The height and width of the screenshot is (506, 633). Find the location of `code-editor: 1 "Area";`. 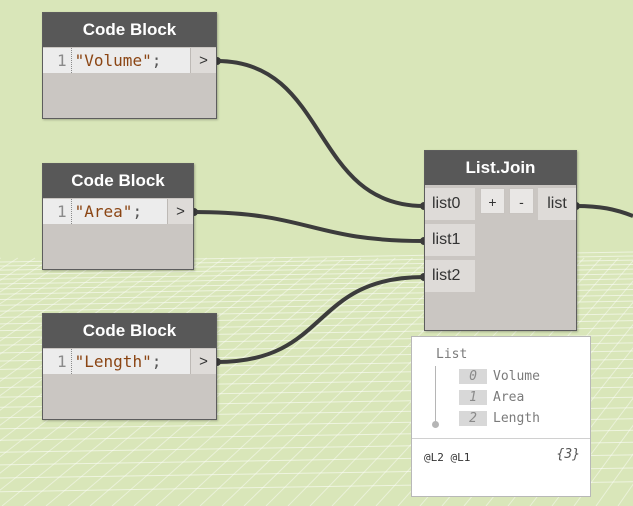

code-editor: 1 "Area"; is located at coordinates (105, 211).